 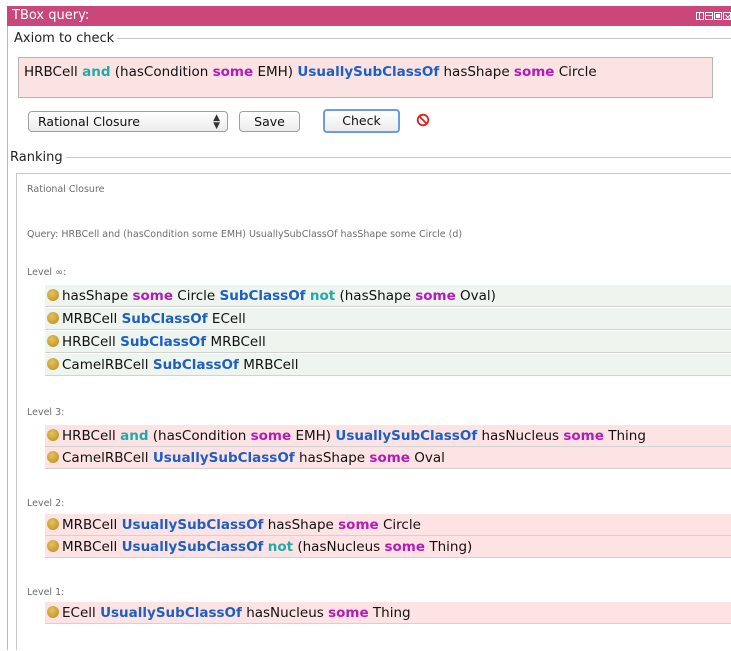 What do you see at coordinates (449, 547) in the screenshot?
I see `expression-text: Thing)` at bounding box center [449, 547].